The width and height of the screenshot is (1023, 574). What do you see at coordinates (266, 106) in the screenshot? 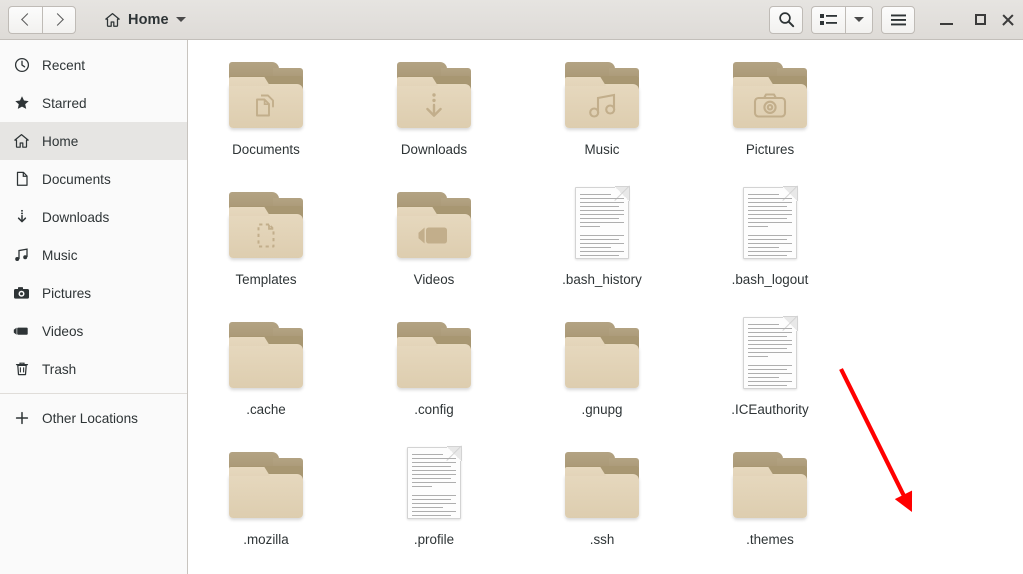
I see `documents-emblem` at bounding box center [266, 106].